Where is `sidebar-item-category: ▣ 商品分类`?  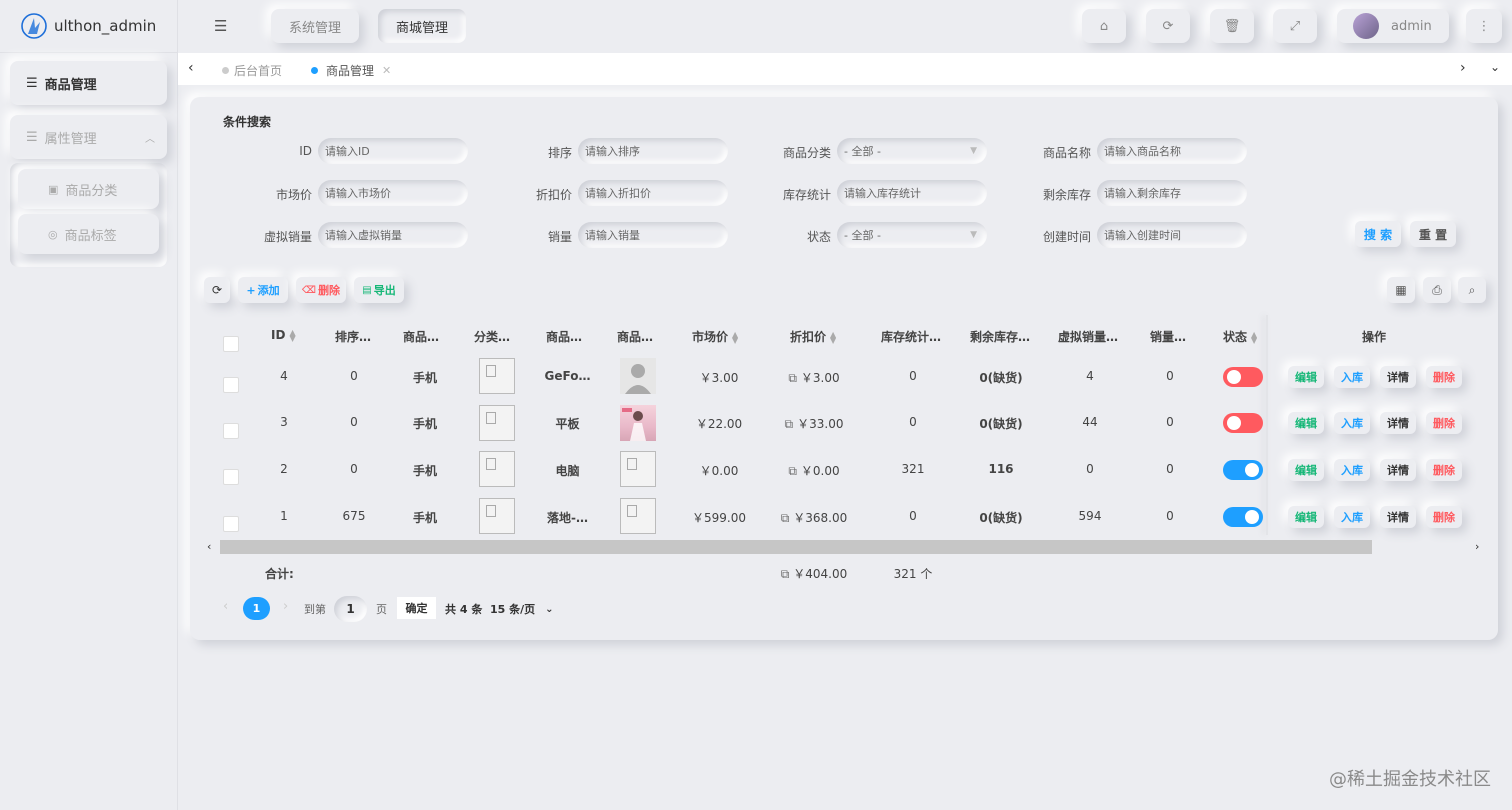
sidebar-item-category: ▣ 商品分类 is located at coordinates (88, 189).